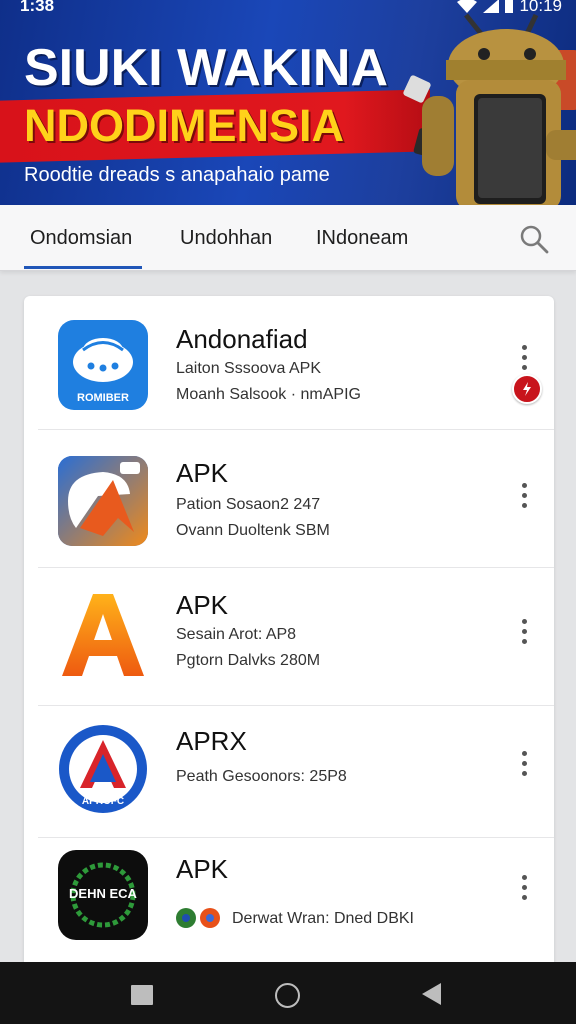 This screenshot has width=576, height=1024. What do you see at coordinates (81, 238) in the screenshot?
I see `tab-ondomsian: Ondomsian` at bounding box center [81, 238].